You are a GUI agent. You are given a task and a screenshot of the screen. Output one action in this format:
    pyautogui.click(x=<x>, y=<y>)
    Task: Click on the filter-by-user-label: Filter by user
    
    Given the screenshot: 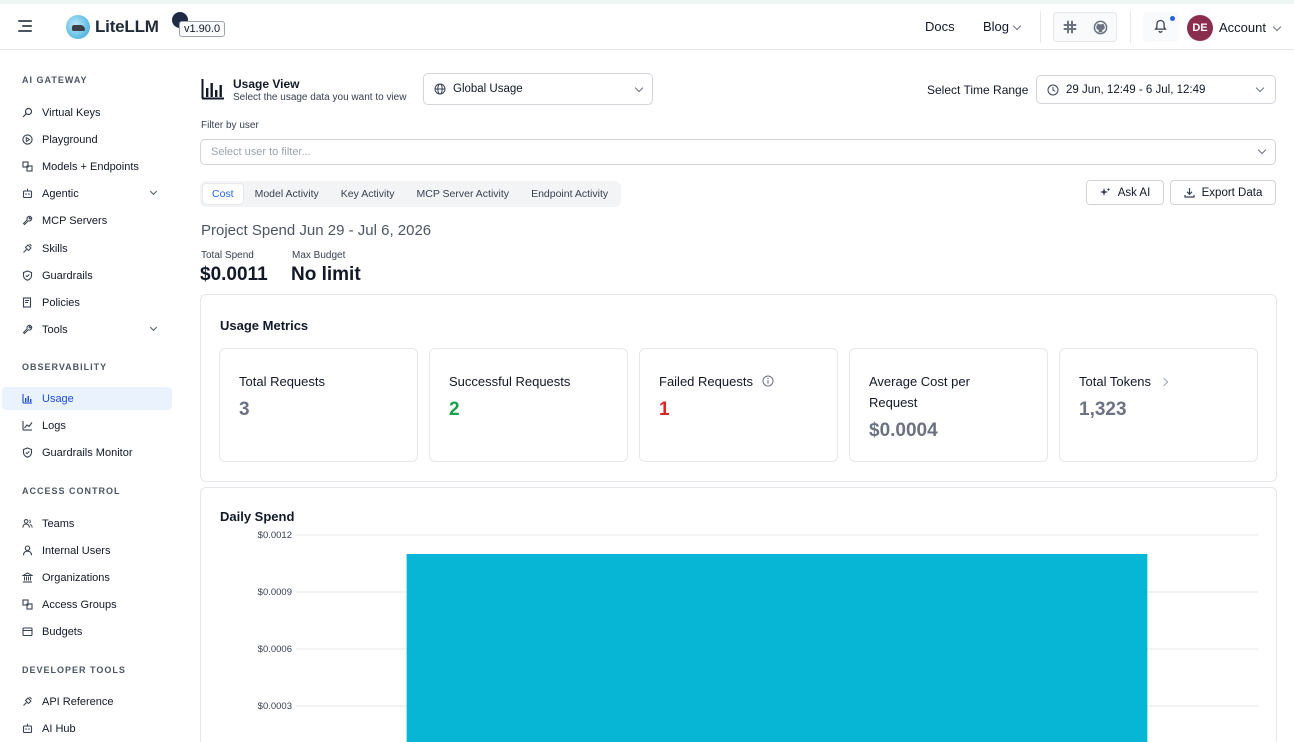 What is the action you would take?
    pyautogui.click(x=230, y=125)
    